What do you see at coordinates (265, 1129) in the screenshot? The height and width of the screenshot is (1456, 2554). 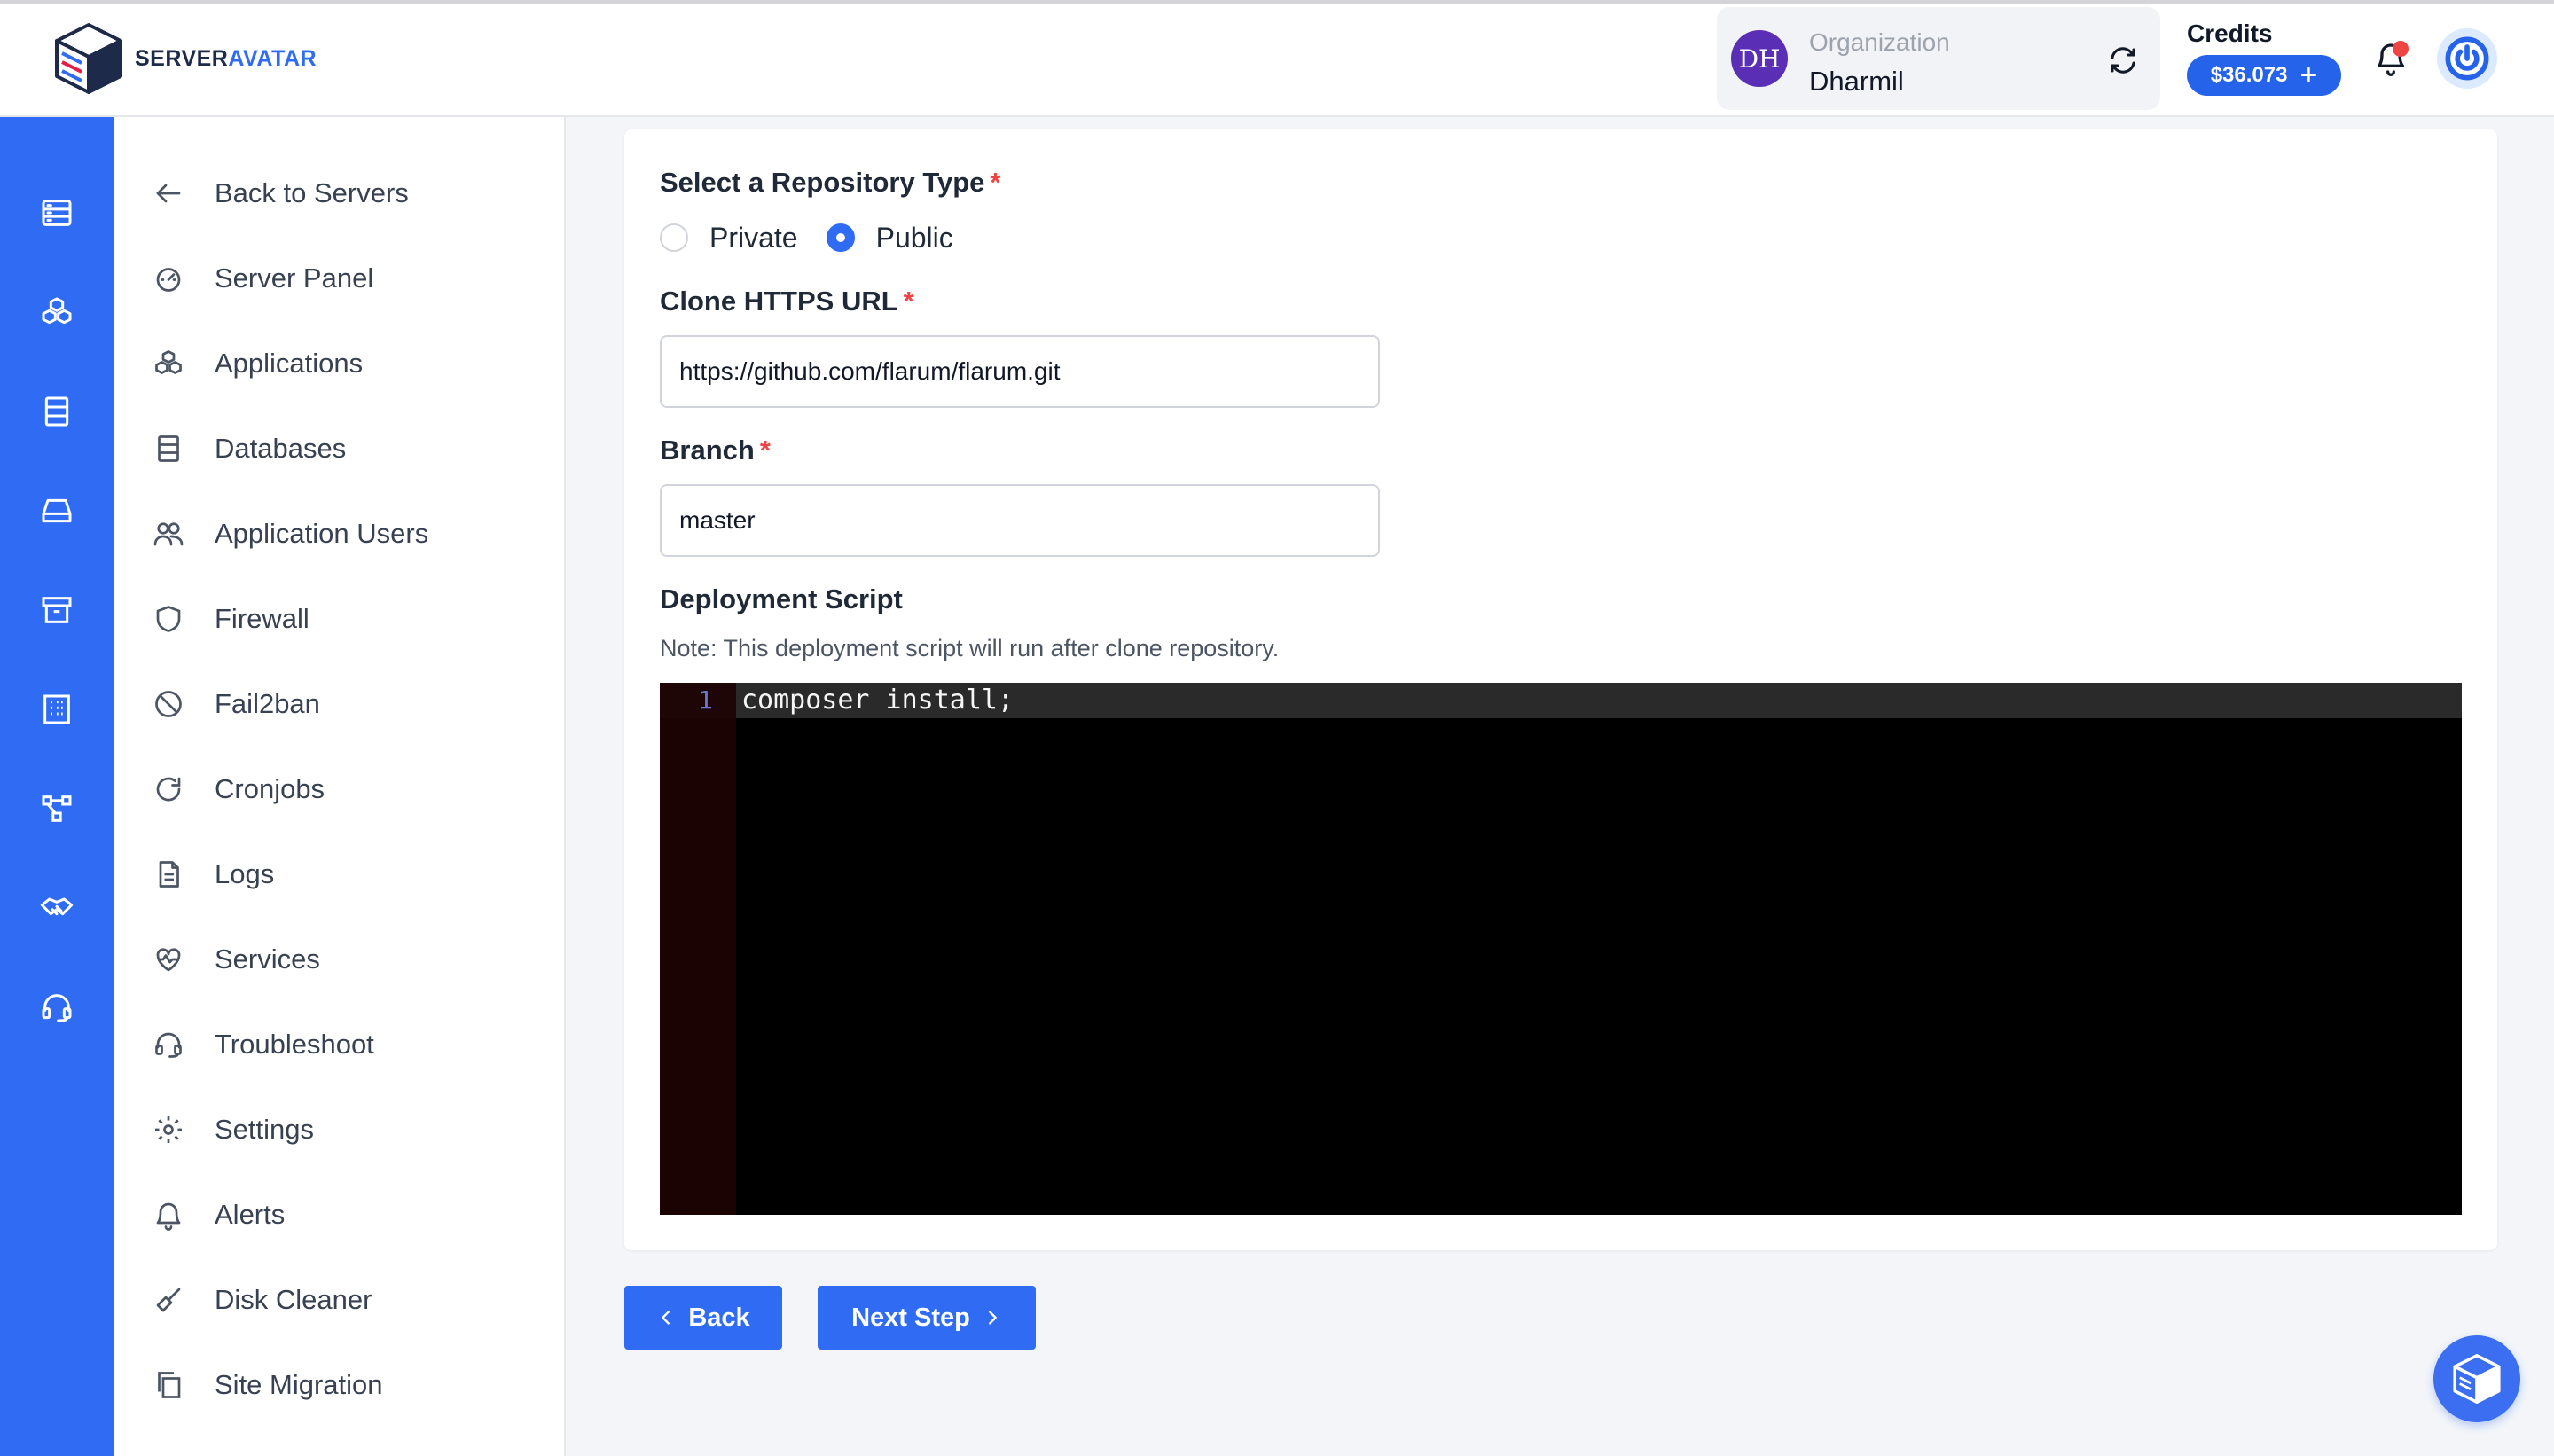 I see `sidebar-item-label: Settings` at bounding box center [265, 1129].